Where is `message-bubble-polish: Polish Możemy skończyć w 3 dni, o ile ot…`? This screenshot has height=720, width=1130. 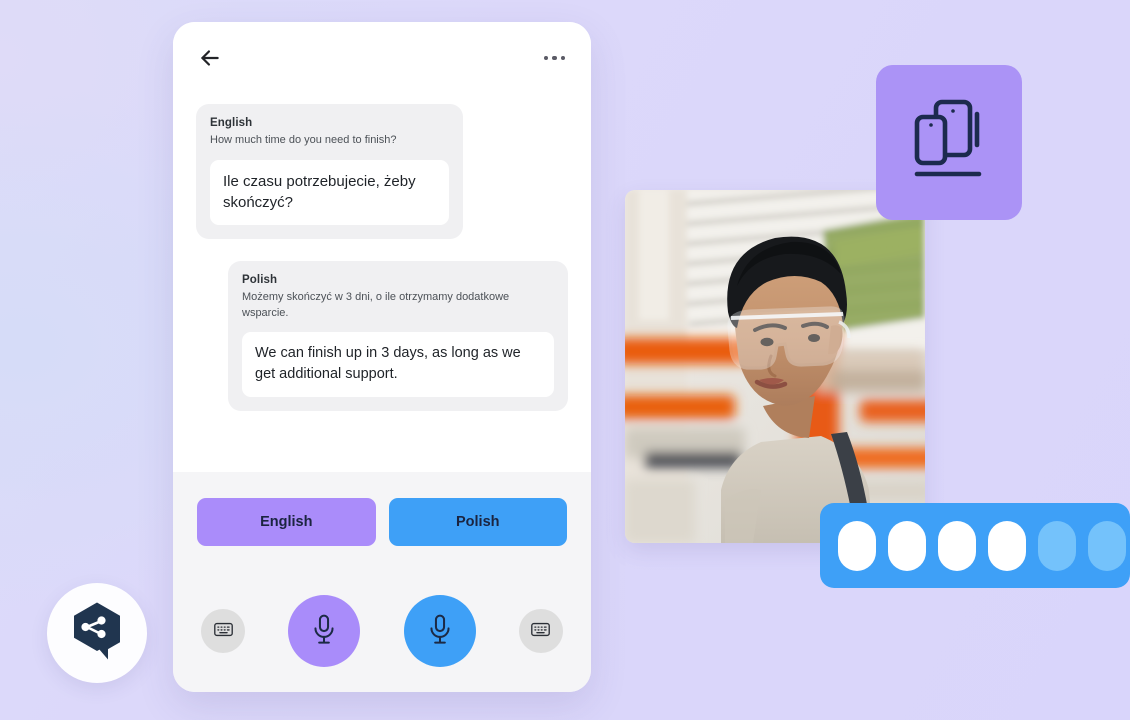 message-bubble-polish: Polish Możemy skończyć w 3 dni, o ile ot… is located at coordinates (398, 336).